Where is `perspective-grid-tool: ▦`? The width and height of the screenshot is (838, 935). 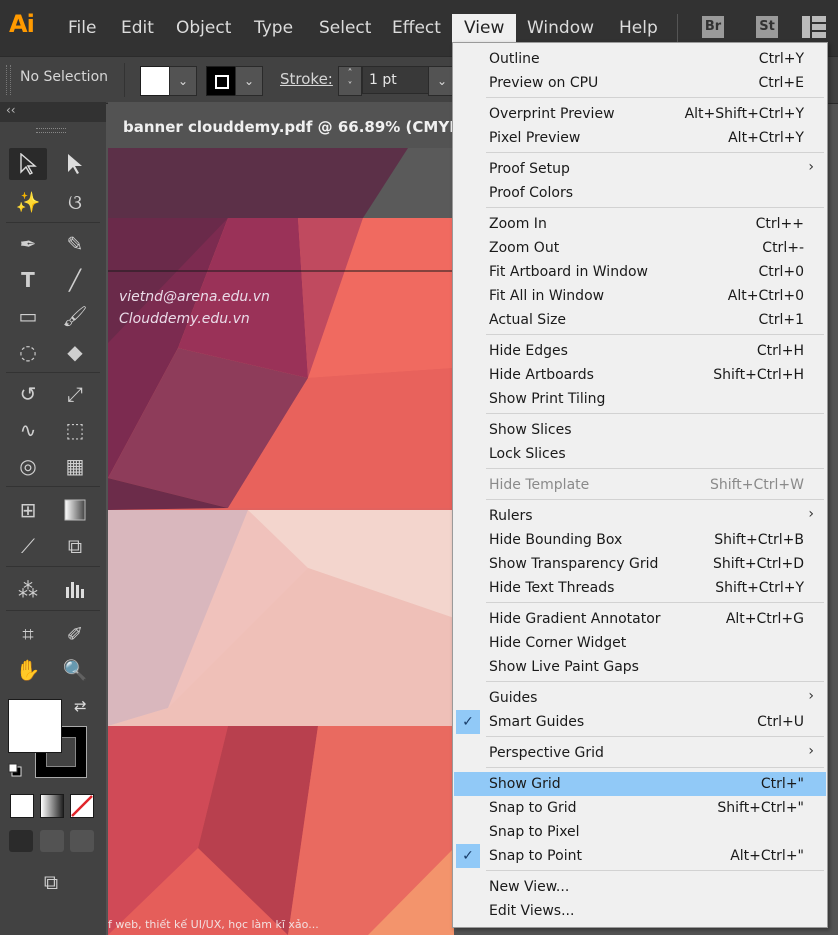 perspective-grid-tool: ▦ is located at coordinates (75, 466).